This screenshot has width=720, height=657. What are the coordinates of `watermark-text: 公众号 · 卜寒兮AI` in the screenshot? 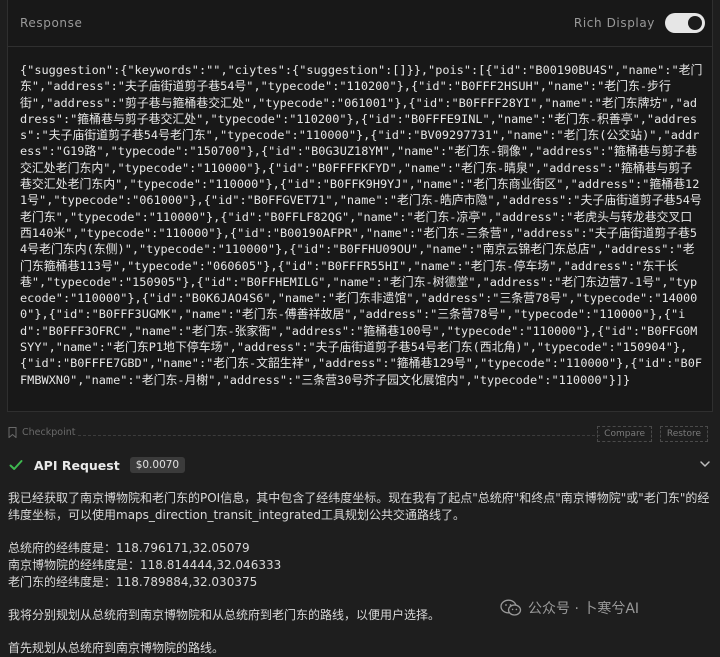 It's located at (584, 609).